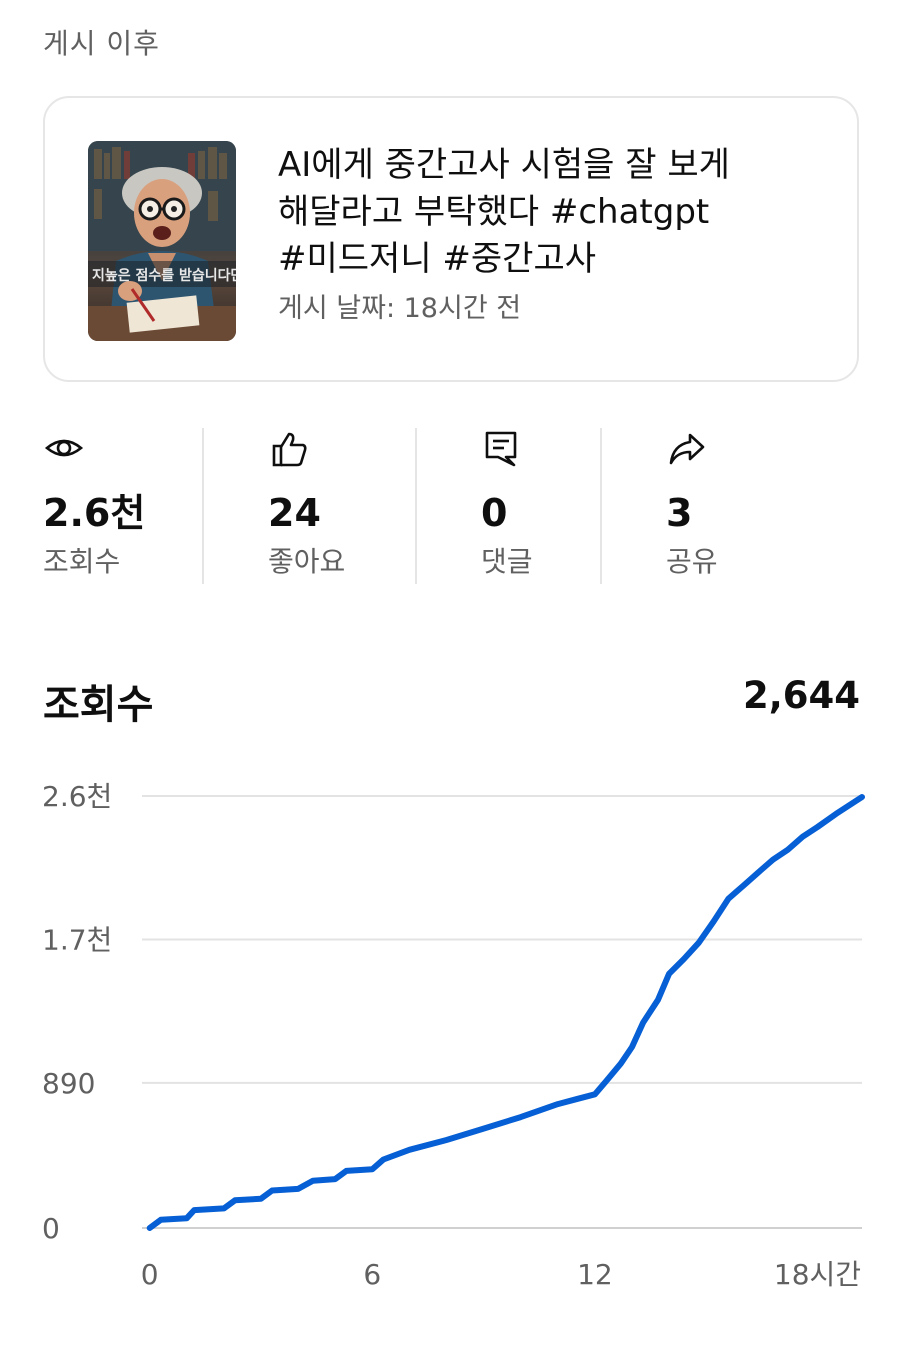 The image size is (904, 1348). I want to click on thumbnail-illustration: 지높은 점수를 받습니다만, so click(162, 241).